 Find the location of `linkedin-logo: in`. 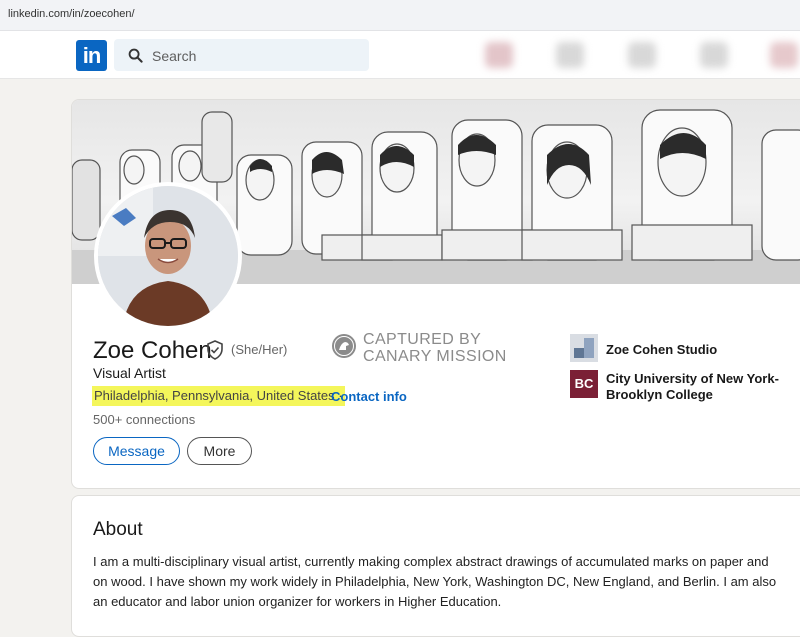

linkedin-logo: in is located at coordinates (91, 55).